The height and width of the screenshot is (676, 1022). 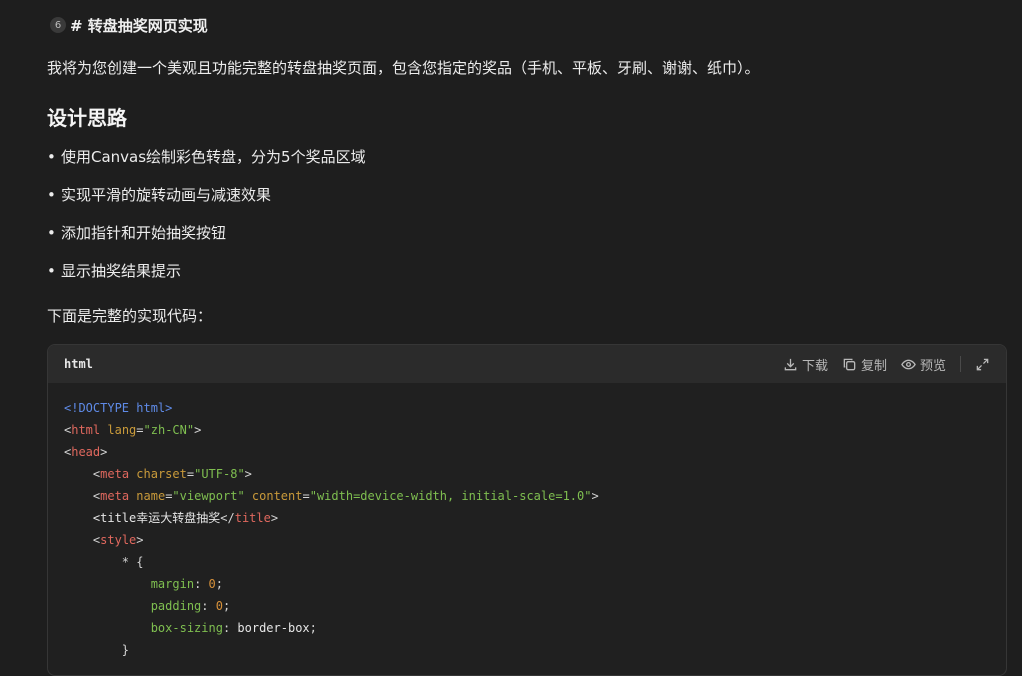 I want to click on section-heading: 6 # 转盘抽奖网页实现, so click(x=127, y=25).